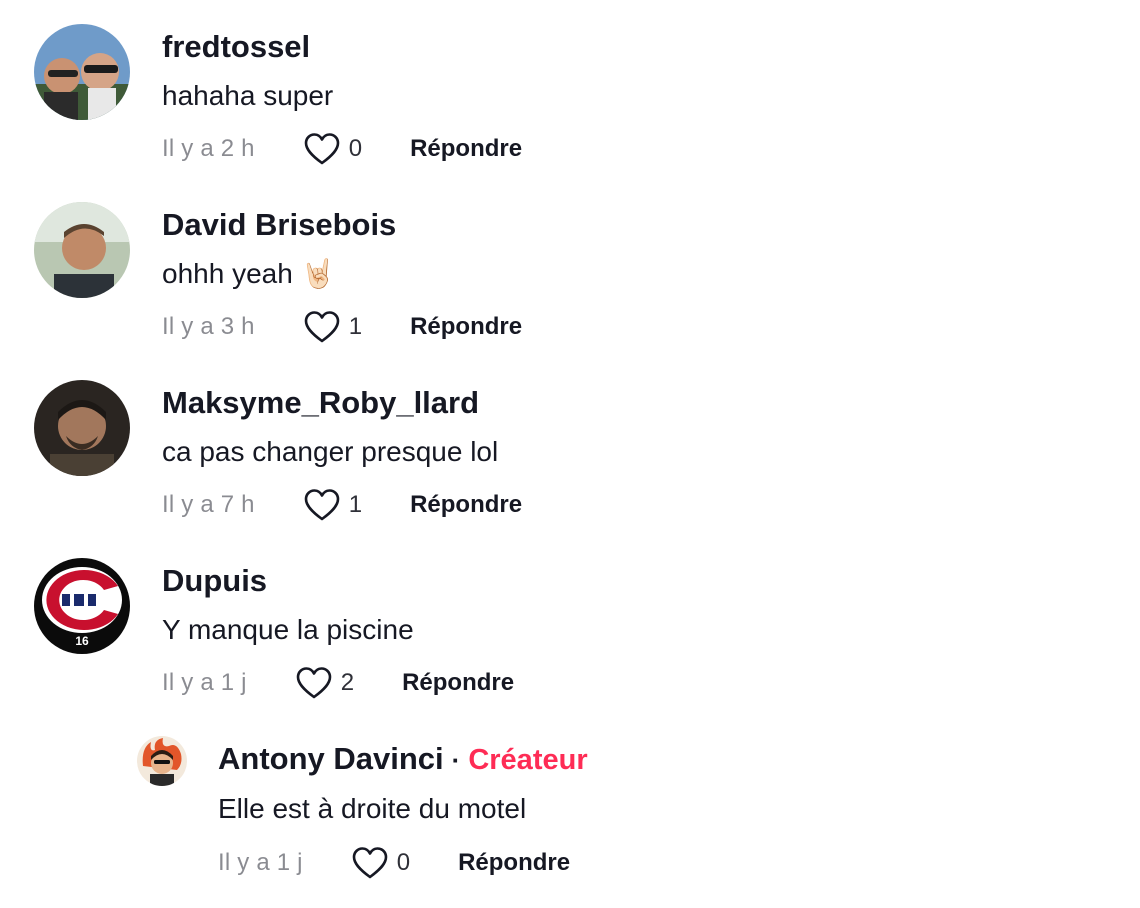 Image resolution: width=1140 pixels, height=908 pixels. I want to click on comment-username: Antony Davinci · Créateur, so click(403, 759).